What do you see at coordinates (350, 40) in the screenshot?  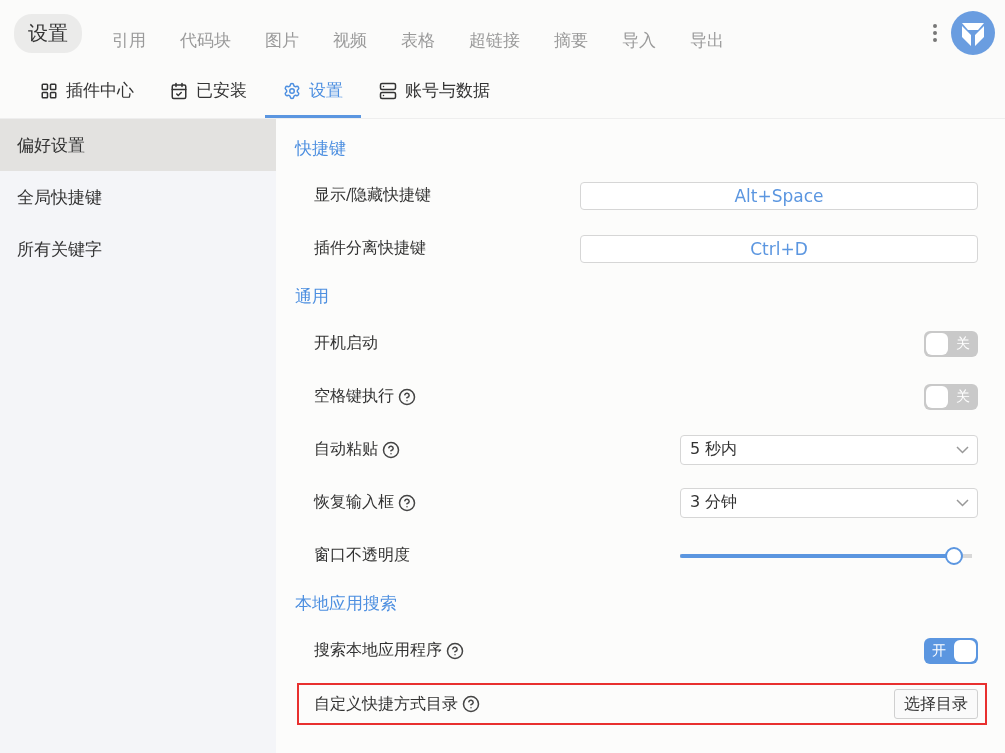 I see `toolbar-label: 视频` at bounding box center [350, 40].